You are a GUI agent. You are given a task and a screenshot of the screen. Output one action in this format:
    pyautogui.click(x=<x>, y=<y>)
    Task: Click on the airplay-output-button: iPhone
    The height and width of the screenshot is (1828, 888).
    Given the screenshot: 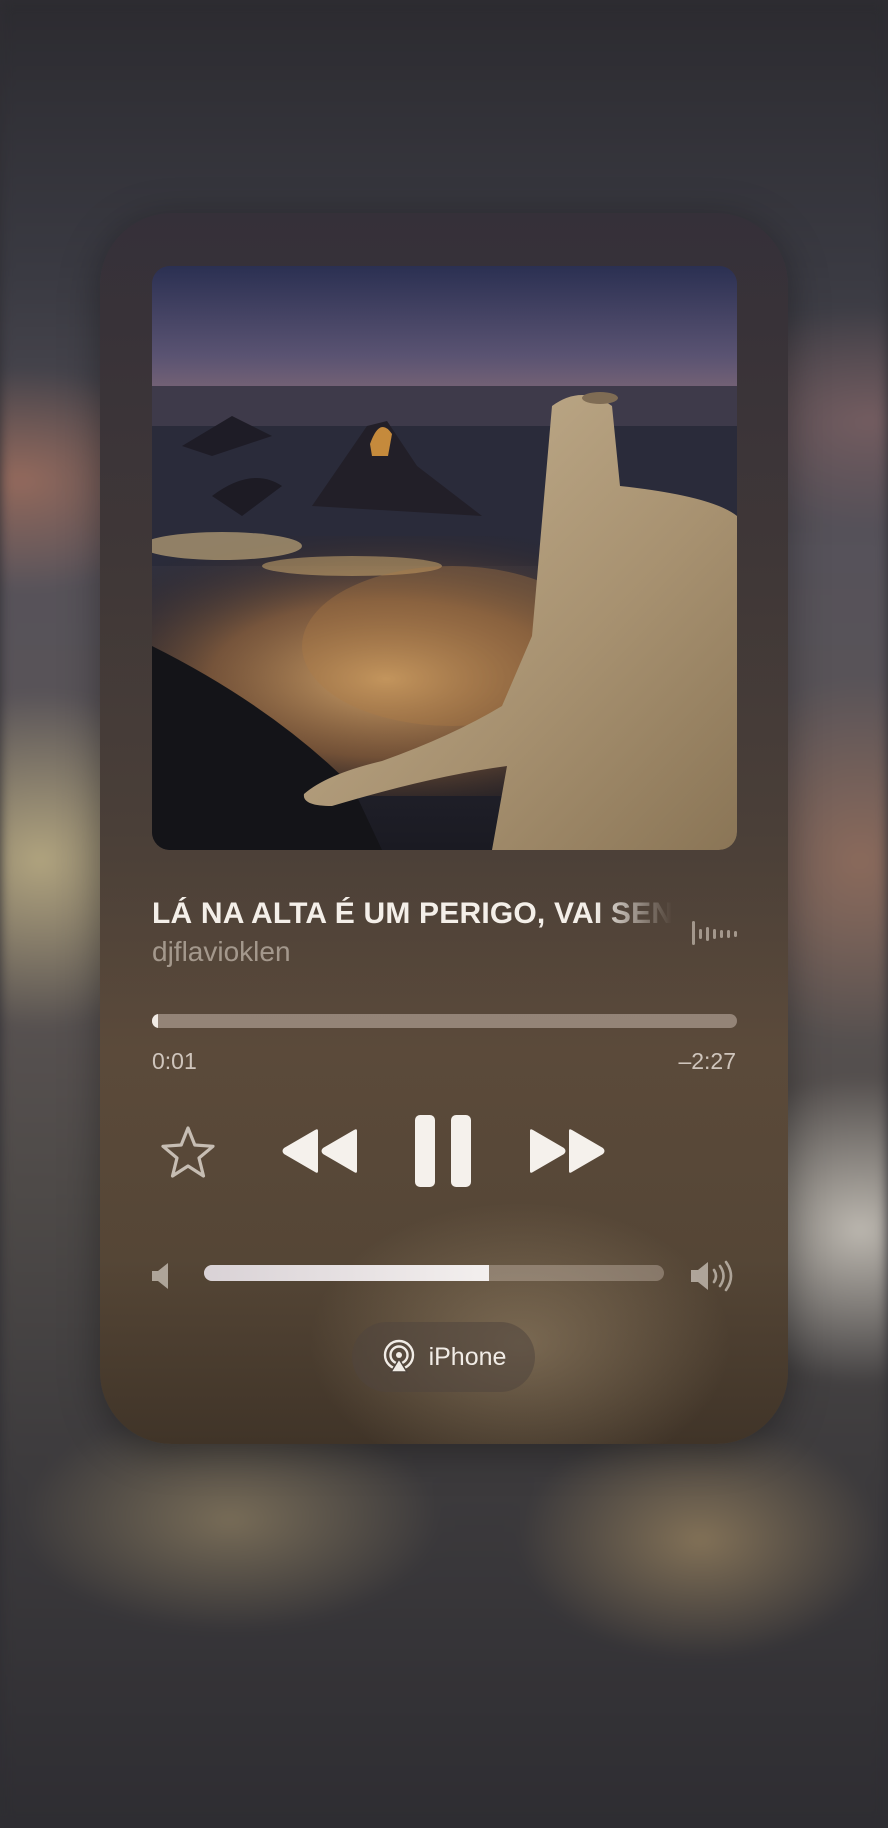 What is the action you would take?
    pyautogui.click(x=443, y=1357)
    